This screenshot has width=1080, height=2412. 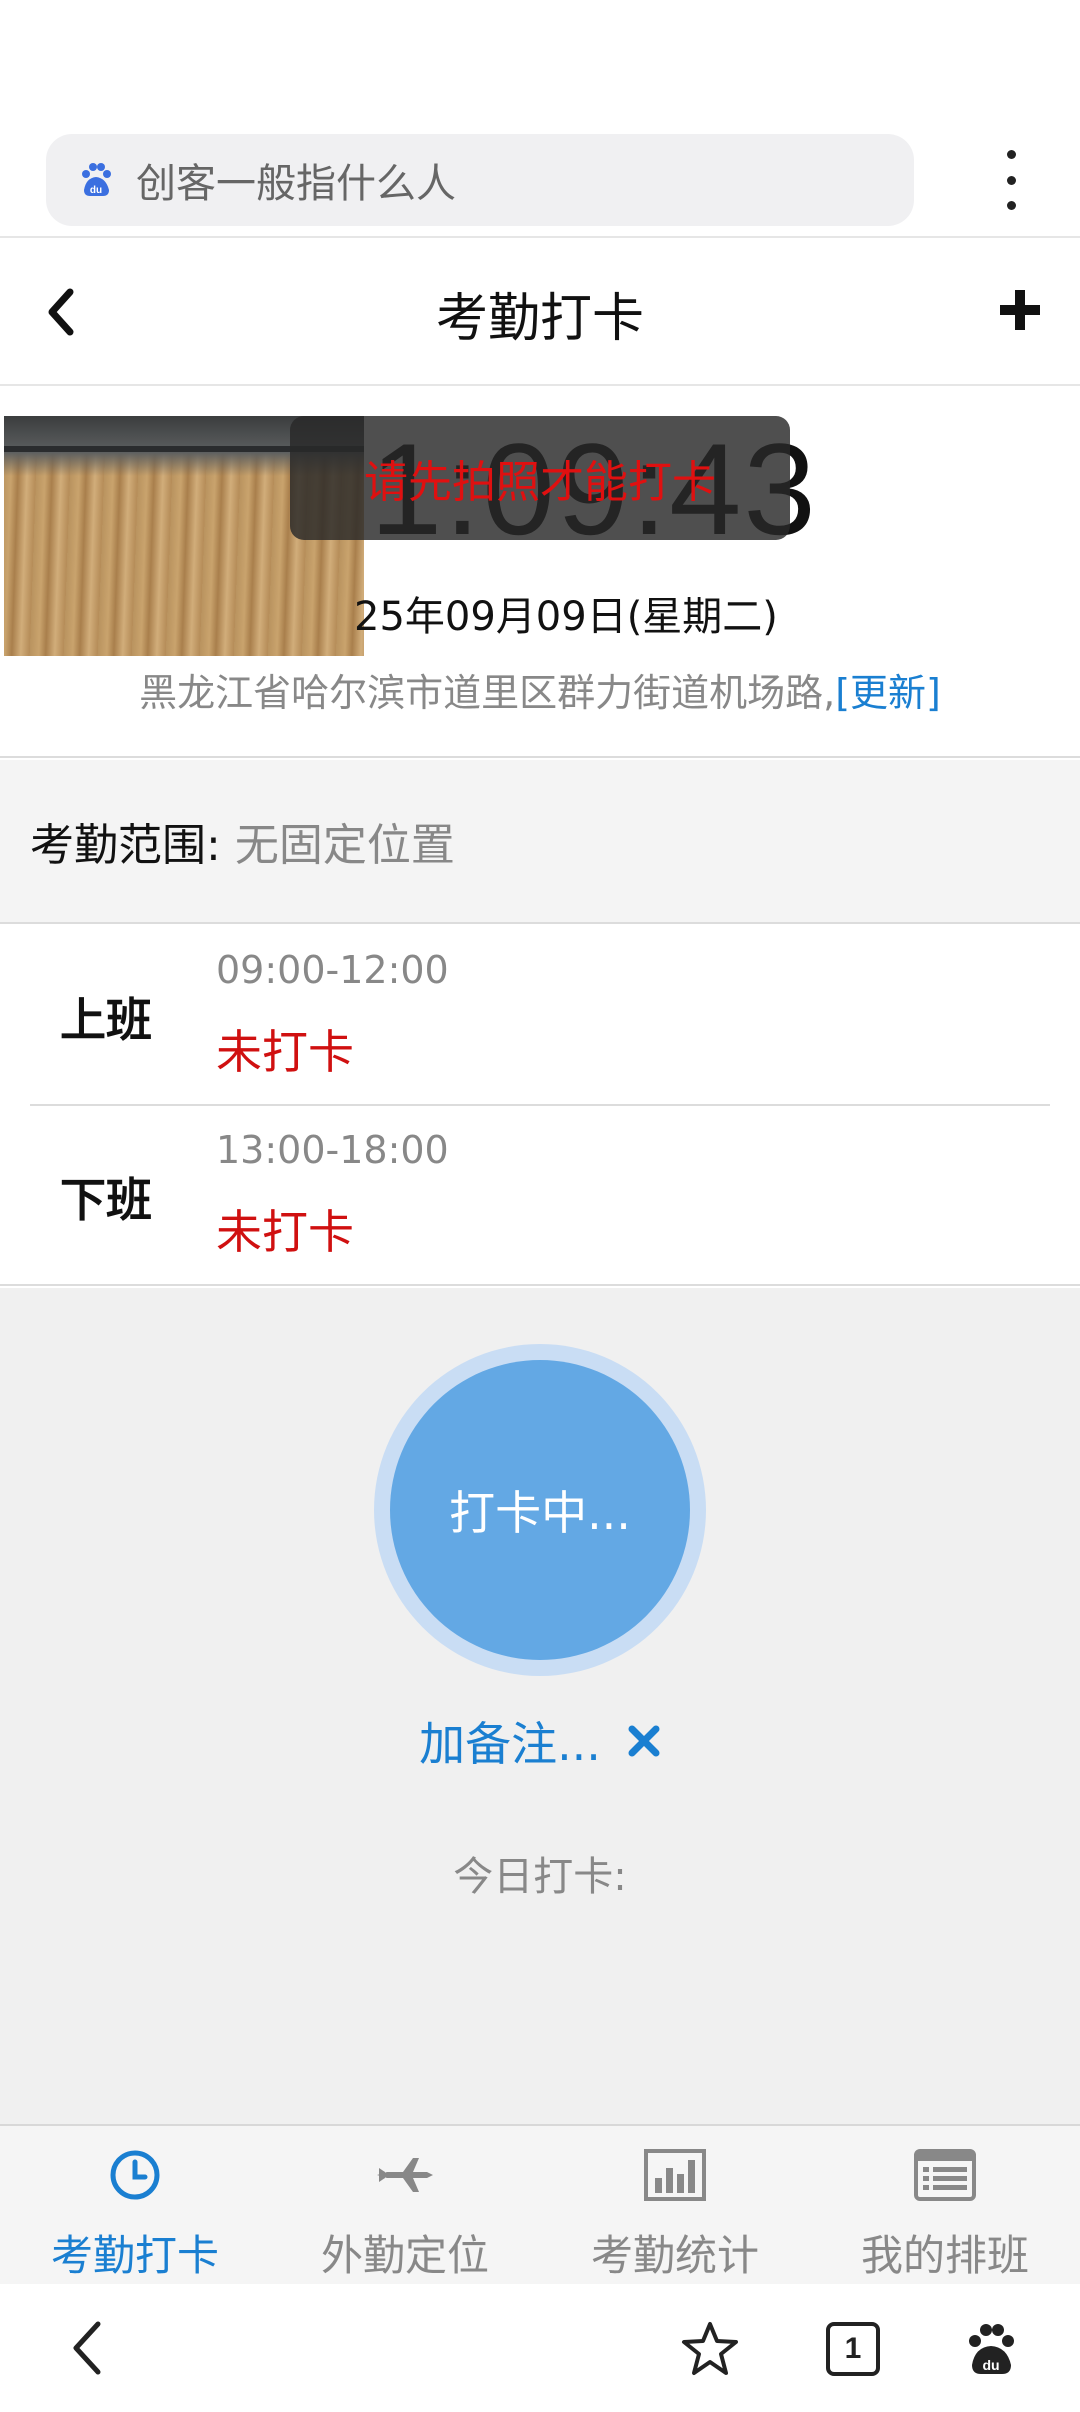 I want to click on address-text: 黑龙江省哈尔滨市道里区群力街道机场路,, so click(x=487, y=693).